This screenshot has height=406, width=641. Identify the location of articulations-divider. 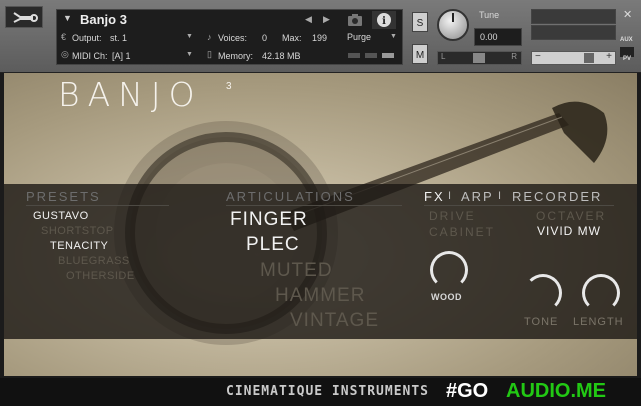
(314, 205).